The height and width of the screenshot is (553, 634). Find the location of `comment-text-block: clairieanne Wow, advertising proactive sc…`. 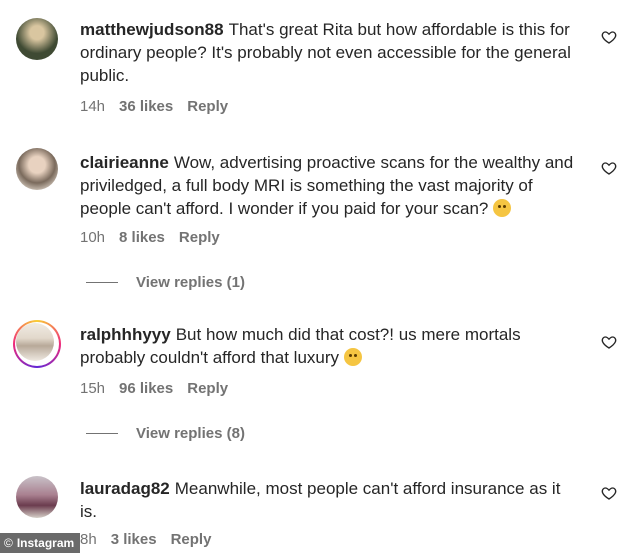

comment-text-block: clairieanne Wow, advertising proactive sc… is located at coordinates (330, 185).